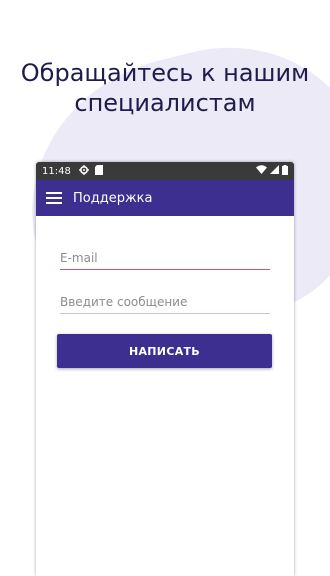 This screenshot has width=330, height=576. What do you see at coordinates (54, 198) in the screenshot?
I see `hamburger-menu-icon` at bounding box center [54, 198].